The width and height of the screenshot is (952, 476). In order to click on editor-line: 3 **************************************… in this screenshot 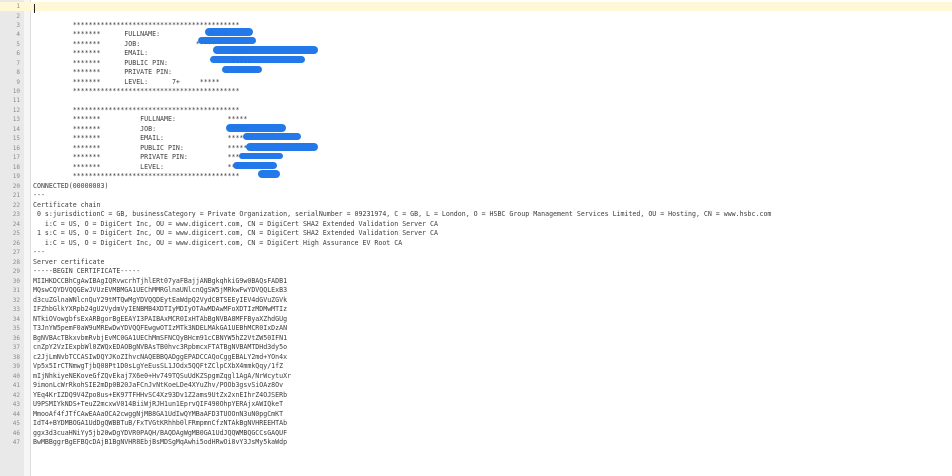, I will do `click(476, 25)`.